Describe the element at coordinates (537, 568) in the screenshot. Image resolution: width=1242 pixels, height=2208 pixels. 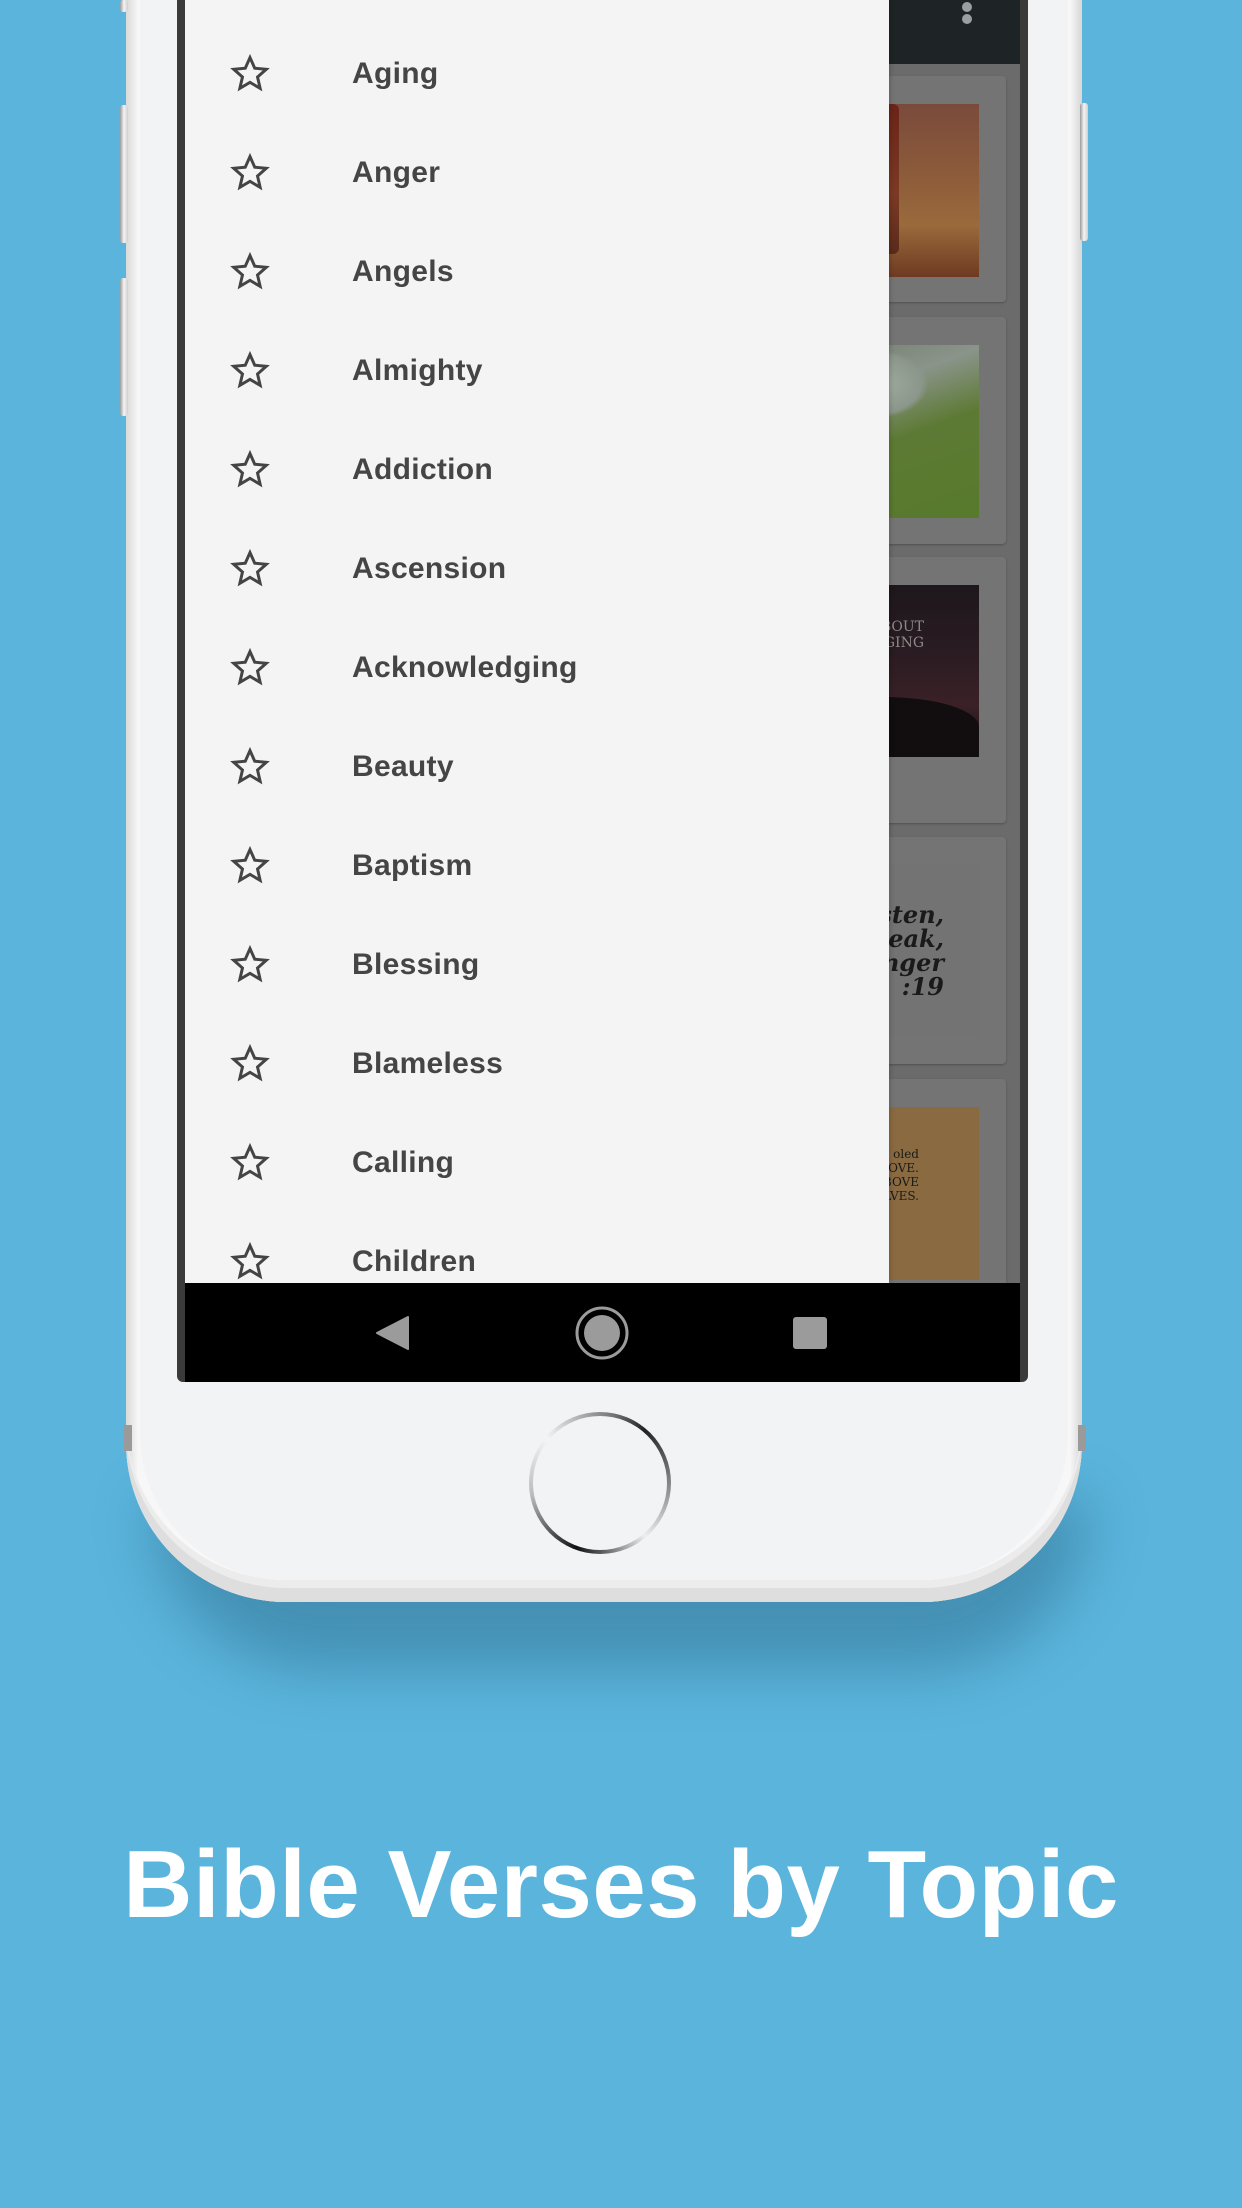
I see `topic-item: Ascension` at that location.